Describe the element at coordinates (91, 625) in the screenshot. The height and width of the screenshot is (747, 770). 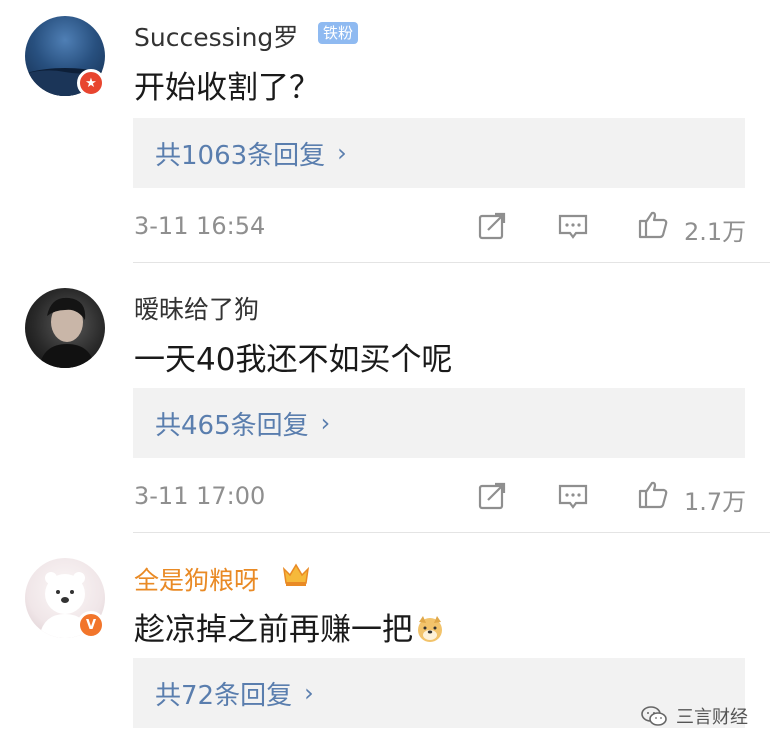
I see `vip-badge-icon: V` at that location.